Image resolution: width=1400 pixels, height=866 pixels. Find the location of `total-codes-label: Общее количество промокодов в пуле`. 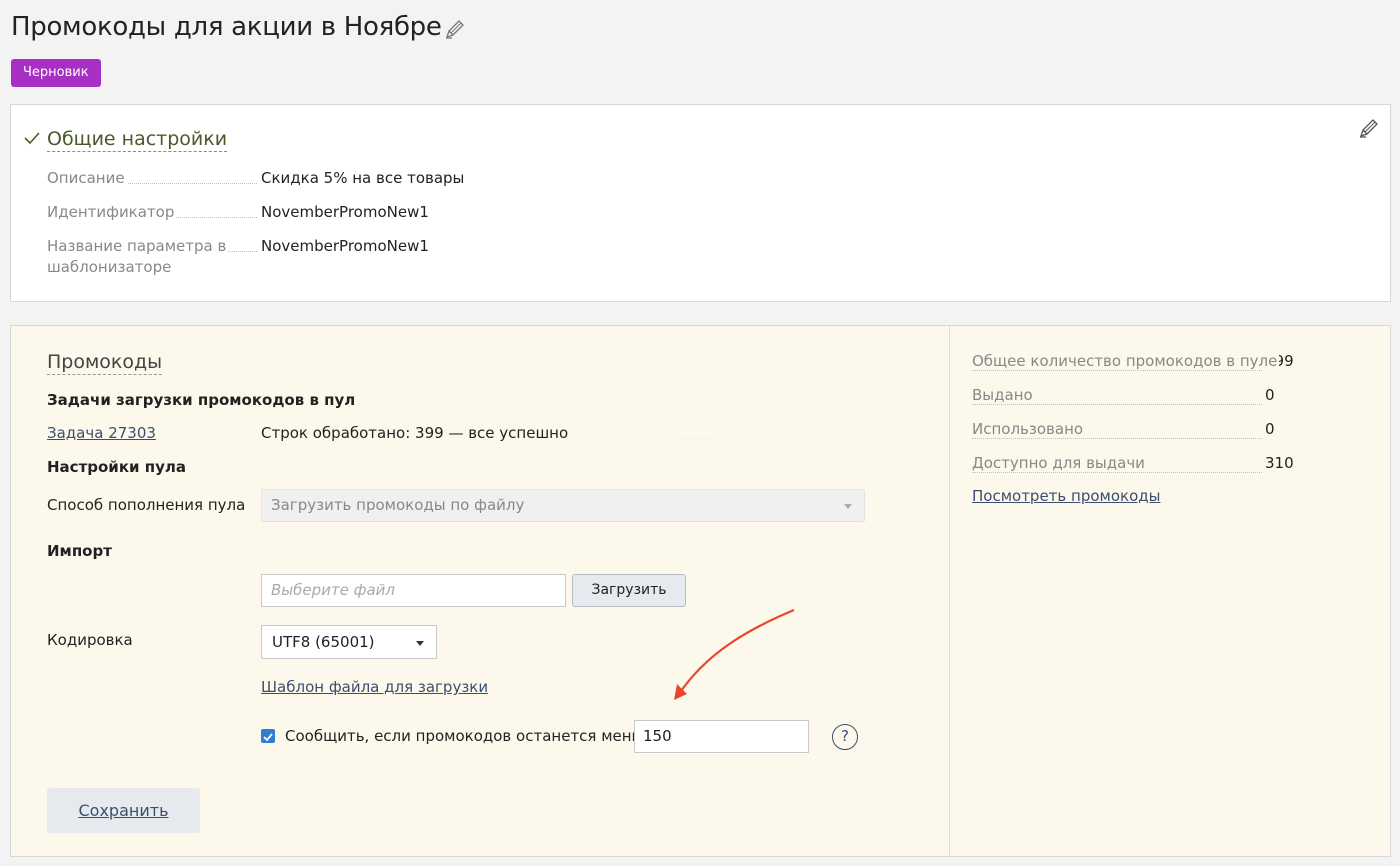

total-codes-label: Общее количество промокодов в пуле is located at coordinates (1126, 361).